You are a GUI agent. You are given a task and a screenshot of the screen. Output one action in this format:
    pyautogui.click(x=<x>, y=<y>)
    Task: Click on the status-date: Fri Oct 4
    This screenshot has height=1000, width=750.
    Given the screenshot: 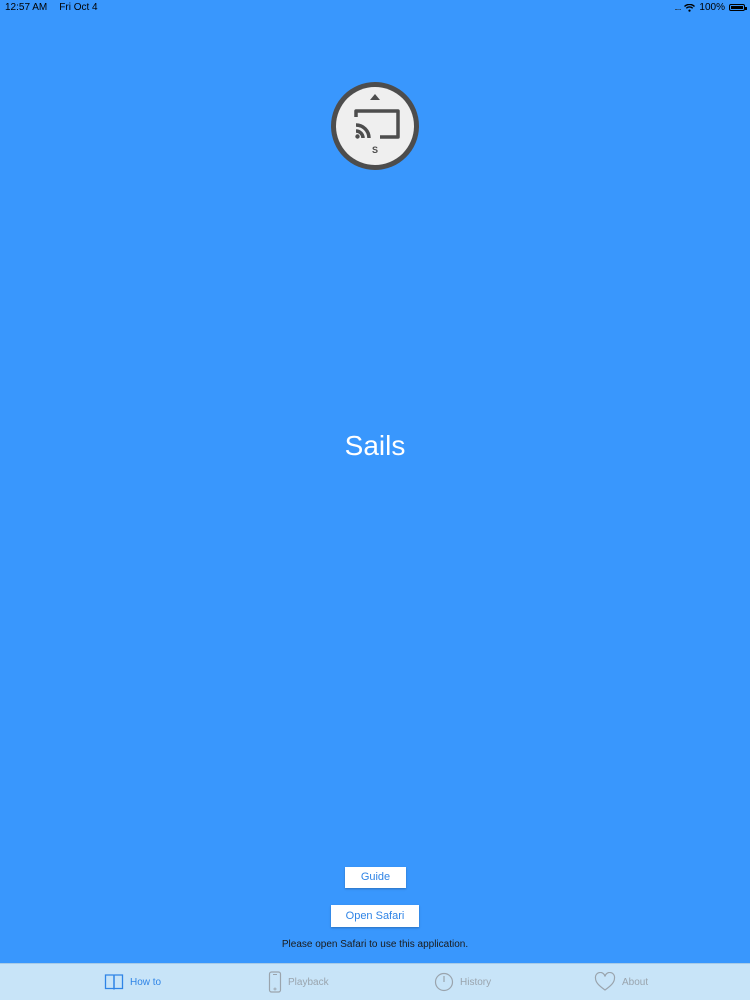 What is the action you would take?
    pyautogui.click(x=78, y=7)
    